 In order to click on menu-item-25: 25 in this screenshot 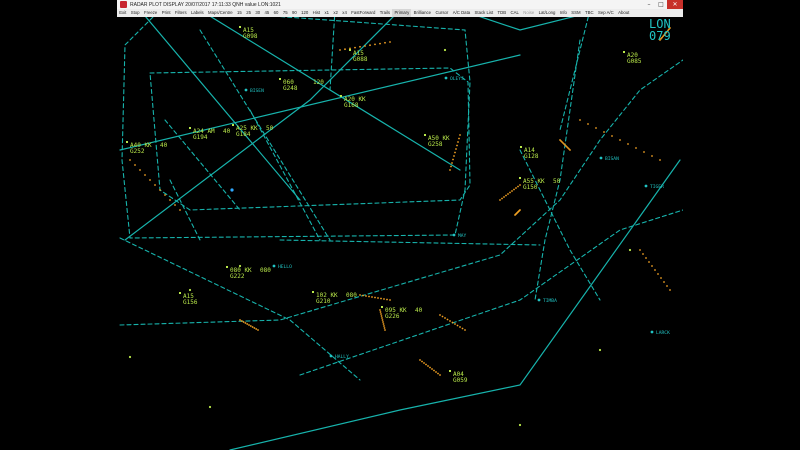, I will do `click(248, 13)`.